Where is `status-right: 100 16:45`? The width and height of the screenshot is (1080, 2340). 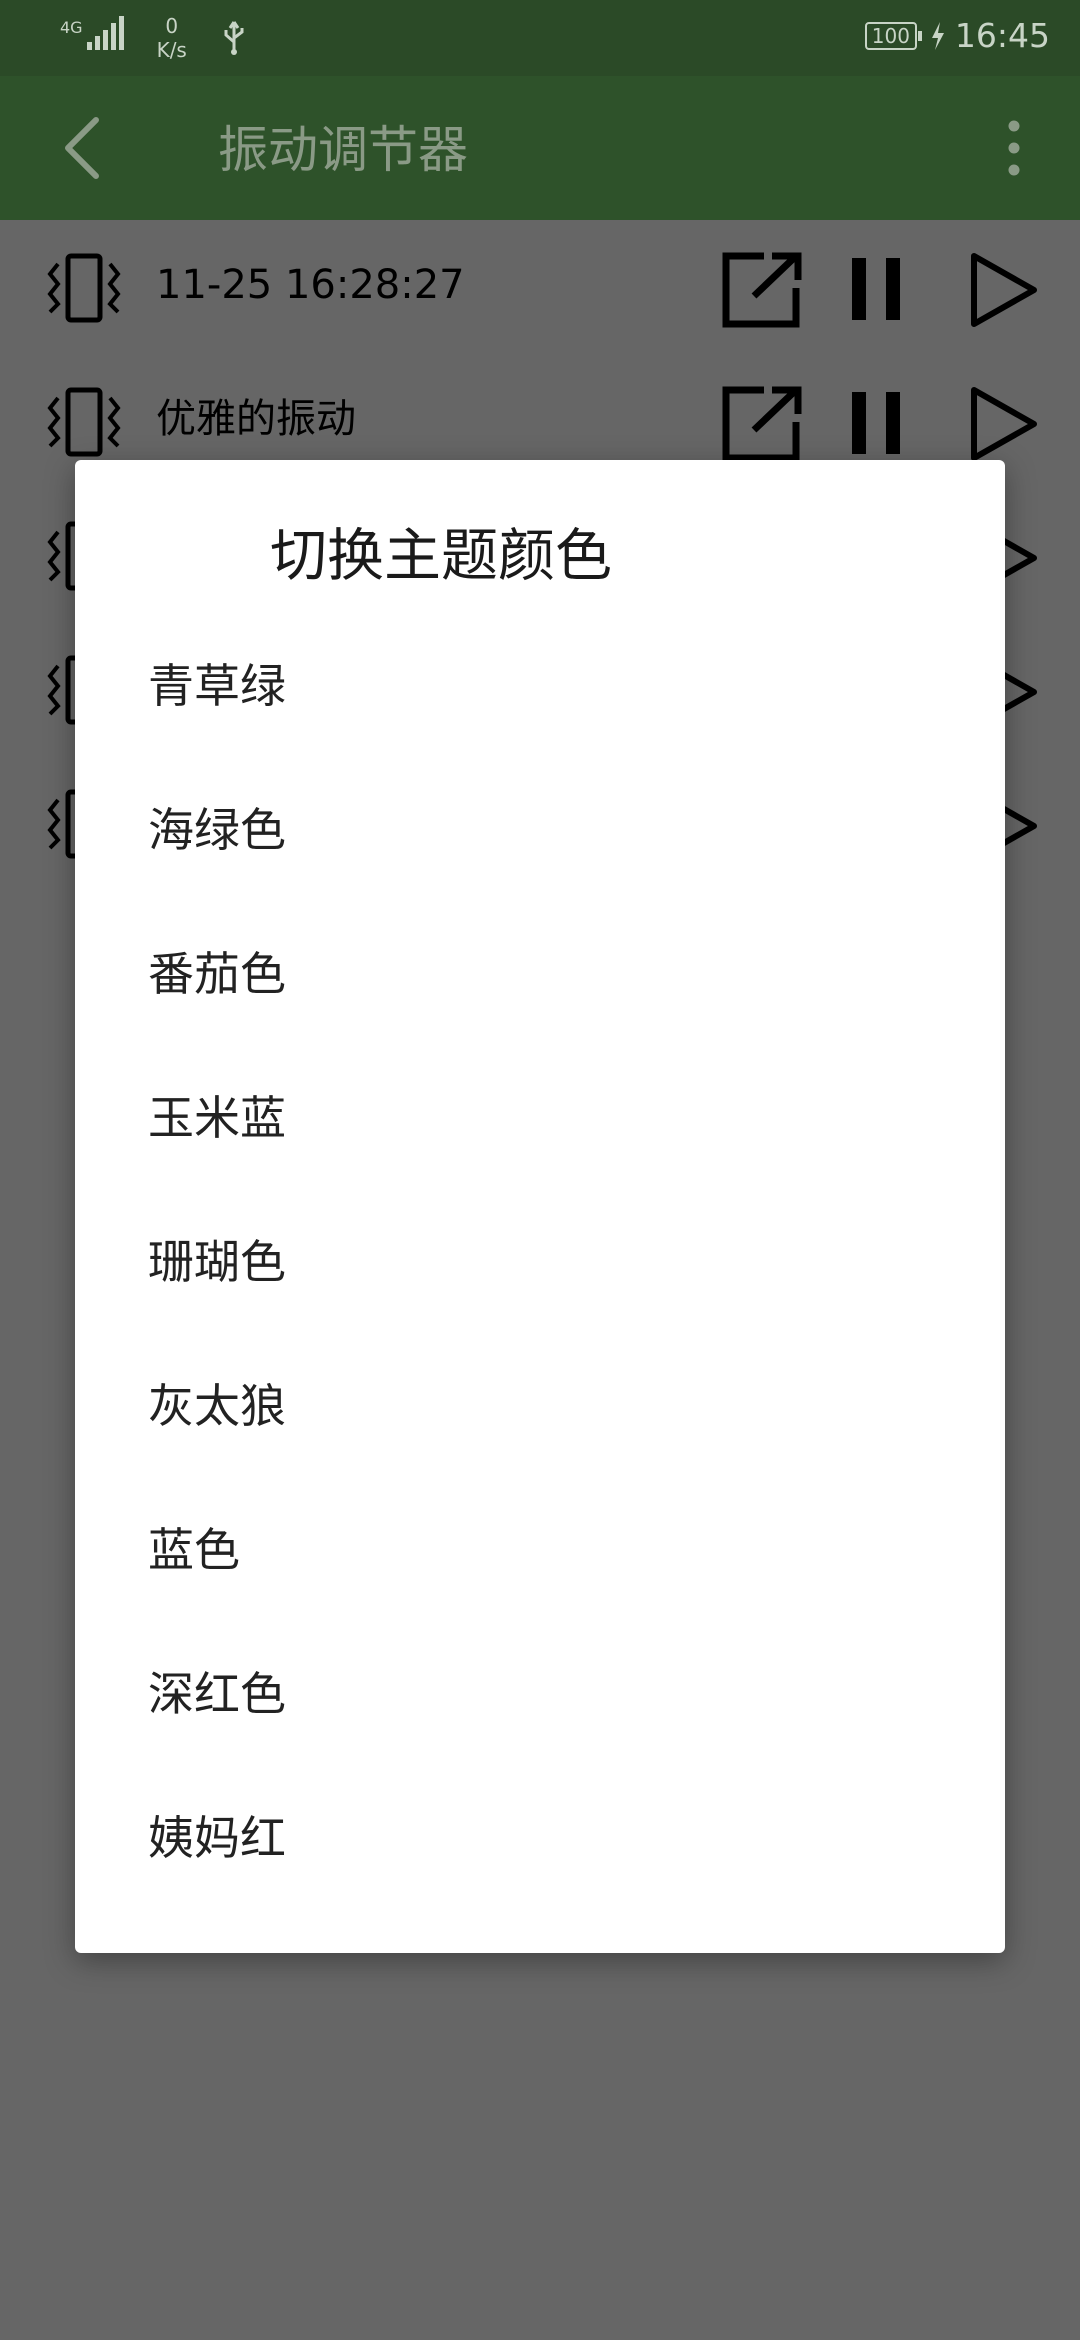 status-right: 100 16:45 is located at coordinates (957, 36).